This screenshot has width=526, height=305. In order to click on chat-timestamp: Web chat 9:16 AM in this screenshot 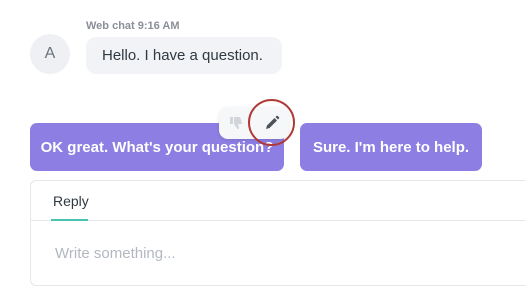, I will do `click(133, 26)`.